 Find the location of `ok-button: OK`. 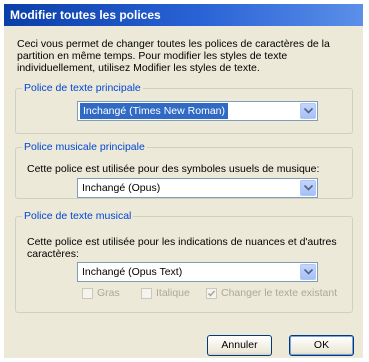

ok-button: OK is located at coordinates (321, 345).